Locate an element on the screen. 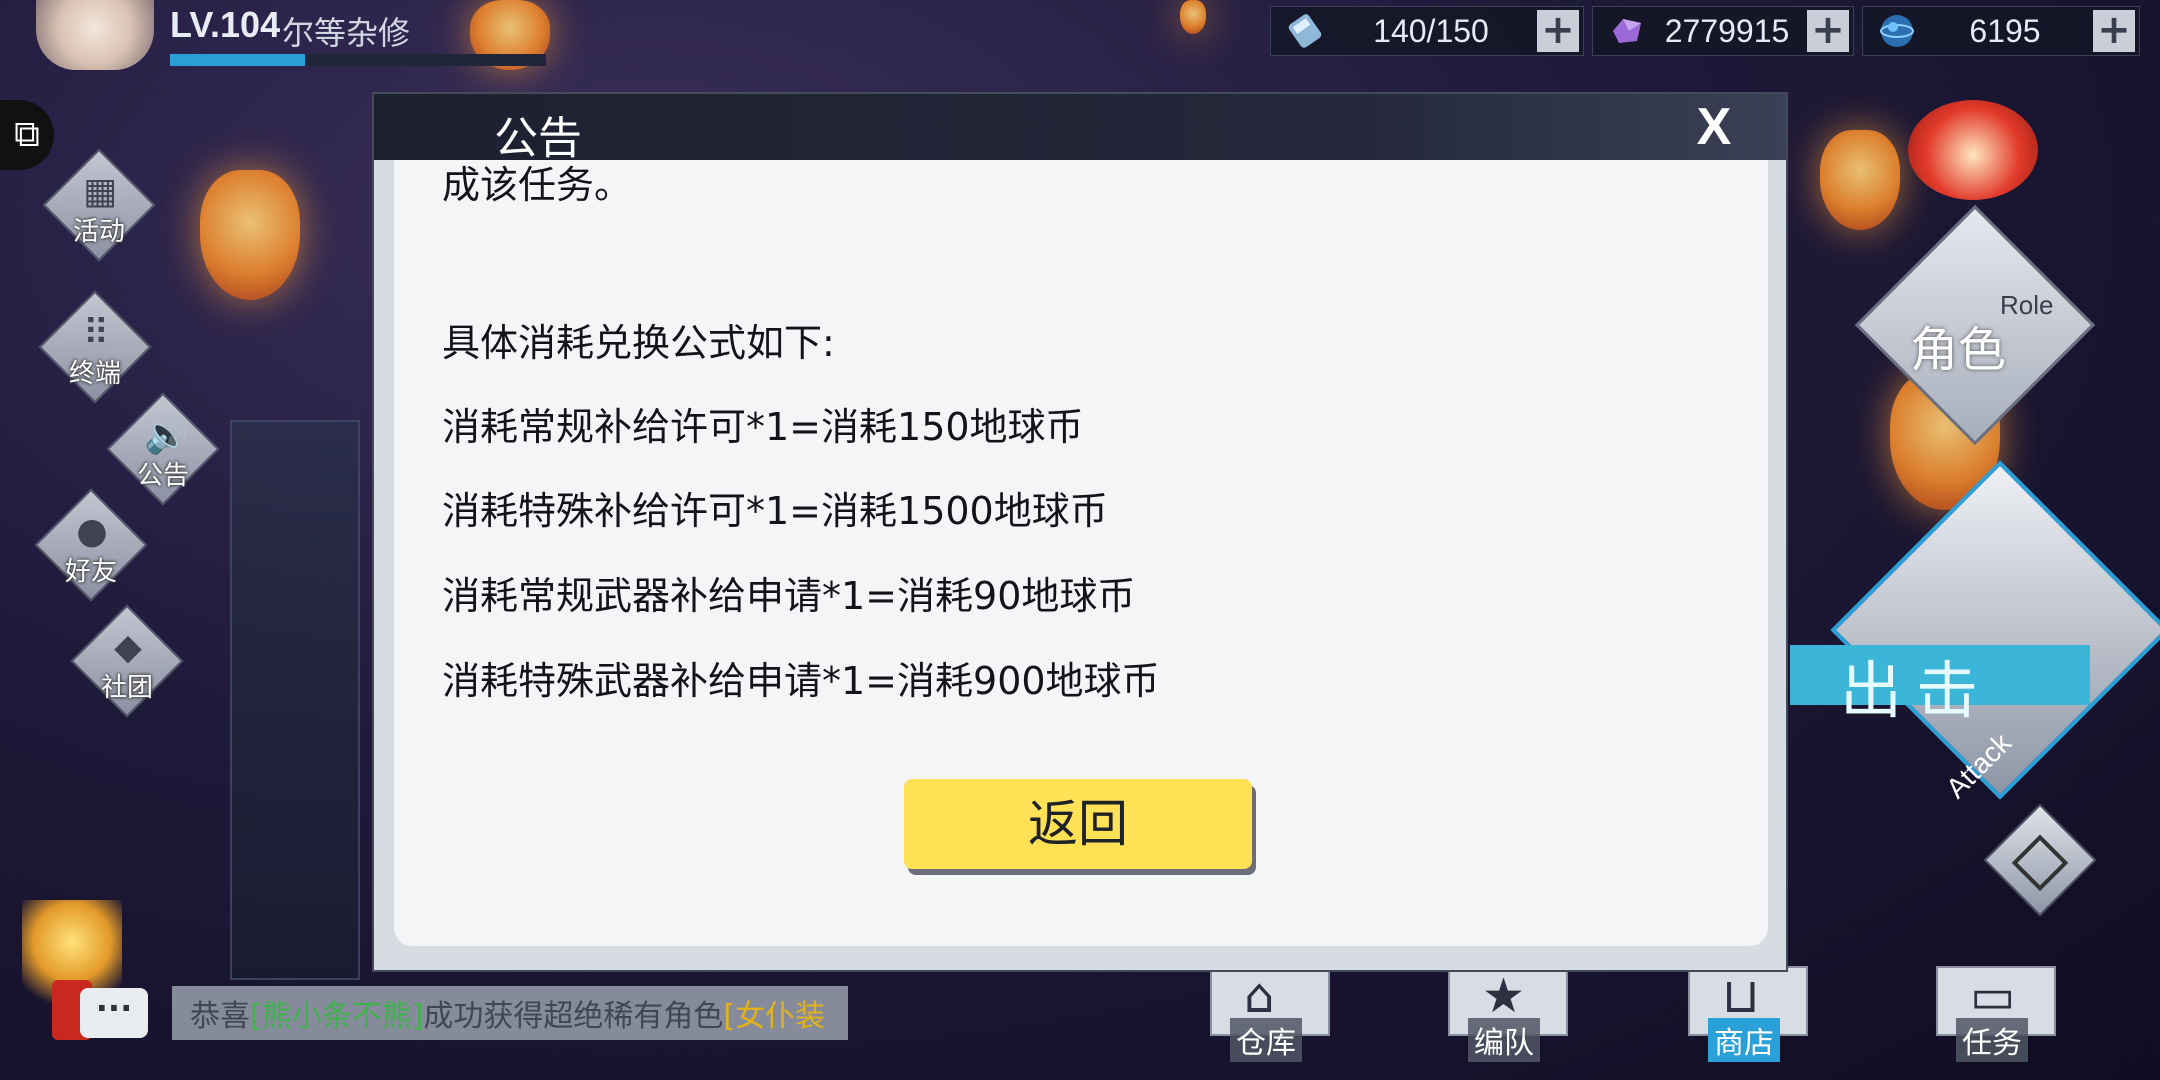 This screenshot has height=1080, width=2160. announcement-label: 公告 is located at coordinates (162, 476).